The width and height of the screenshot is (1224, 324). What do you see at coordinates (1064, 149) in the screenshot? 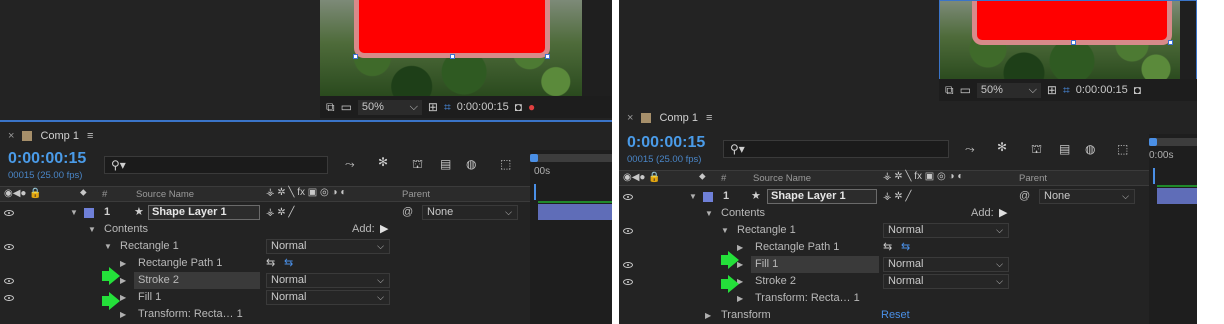
I see `frame-blending-icon: ▤` at bounding box center [1064, 149].